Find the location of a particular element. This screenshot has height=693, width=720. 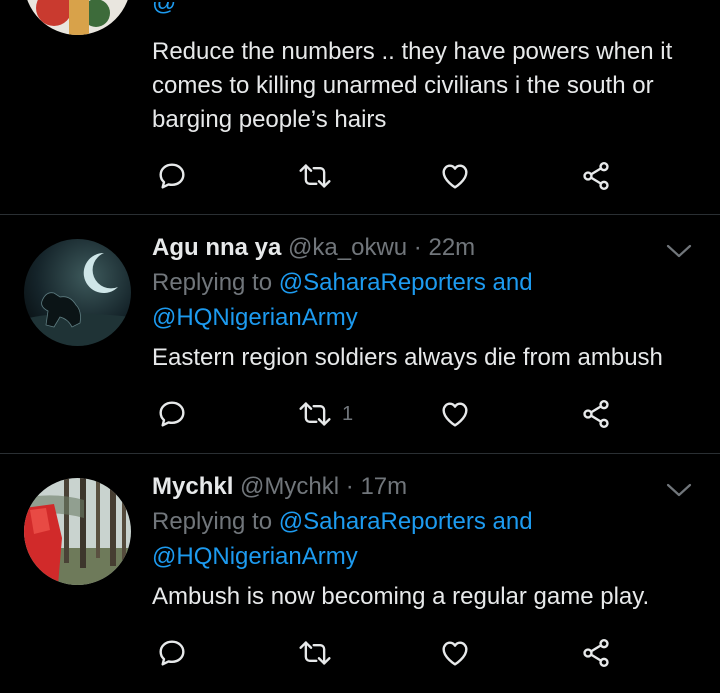

display-name: Mychkl is located at coordinates (192, 486).